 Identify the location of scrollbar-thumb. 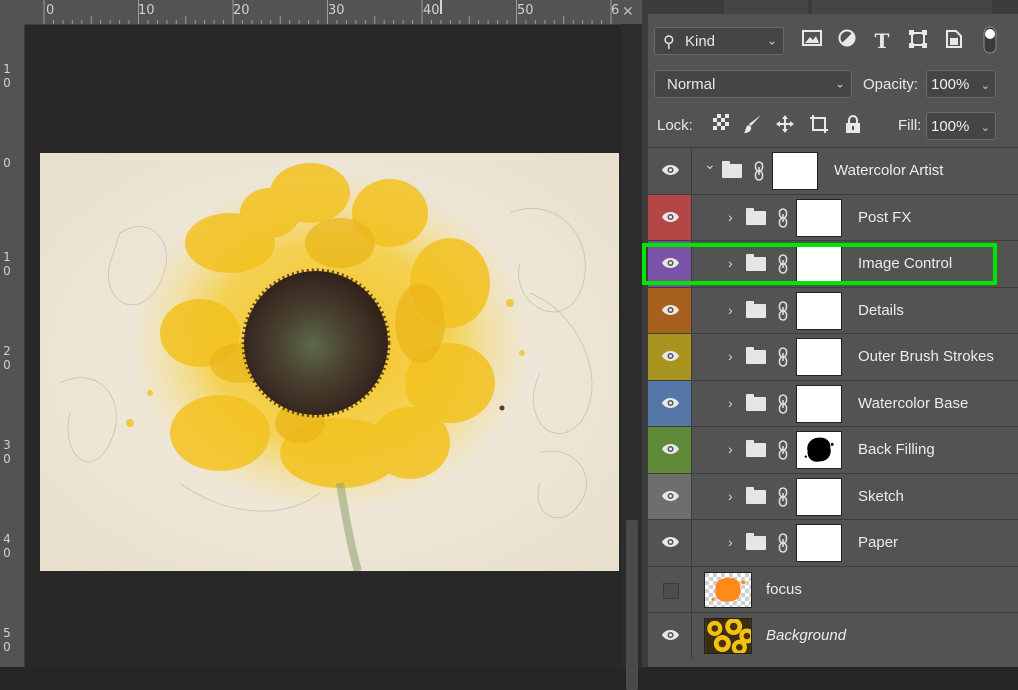
(632, 605).